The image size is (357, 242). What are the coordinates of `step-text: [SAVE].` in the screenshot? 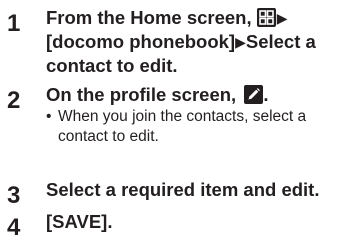 It's located at (79, 221).